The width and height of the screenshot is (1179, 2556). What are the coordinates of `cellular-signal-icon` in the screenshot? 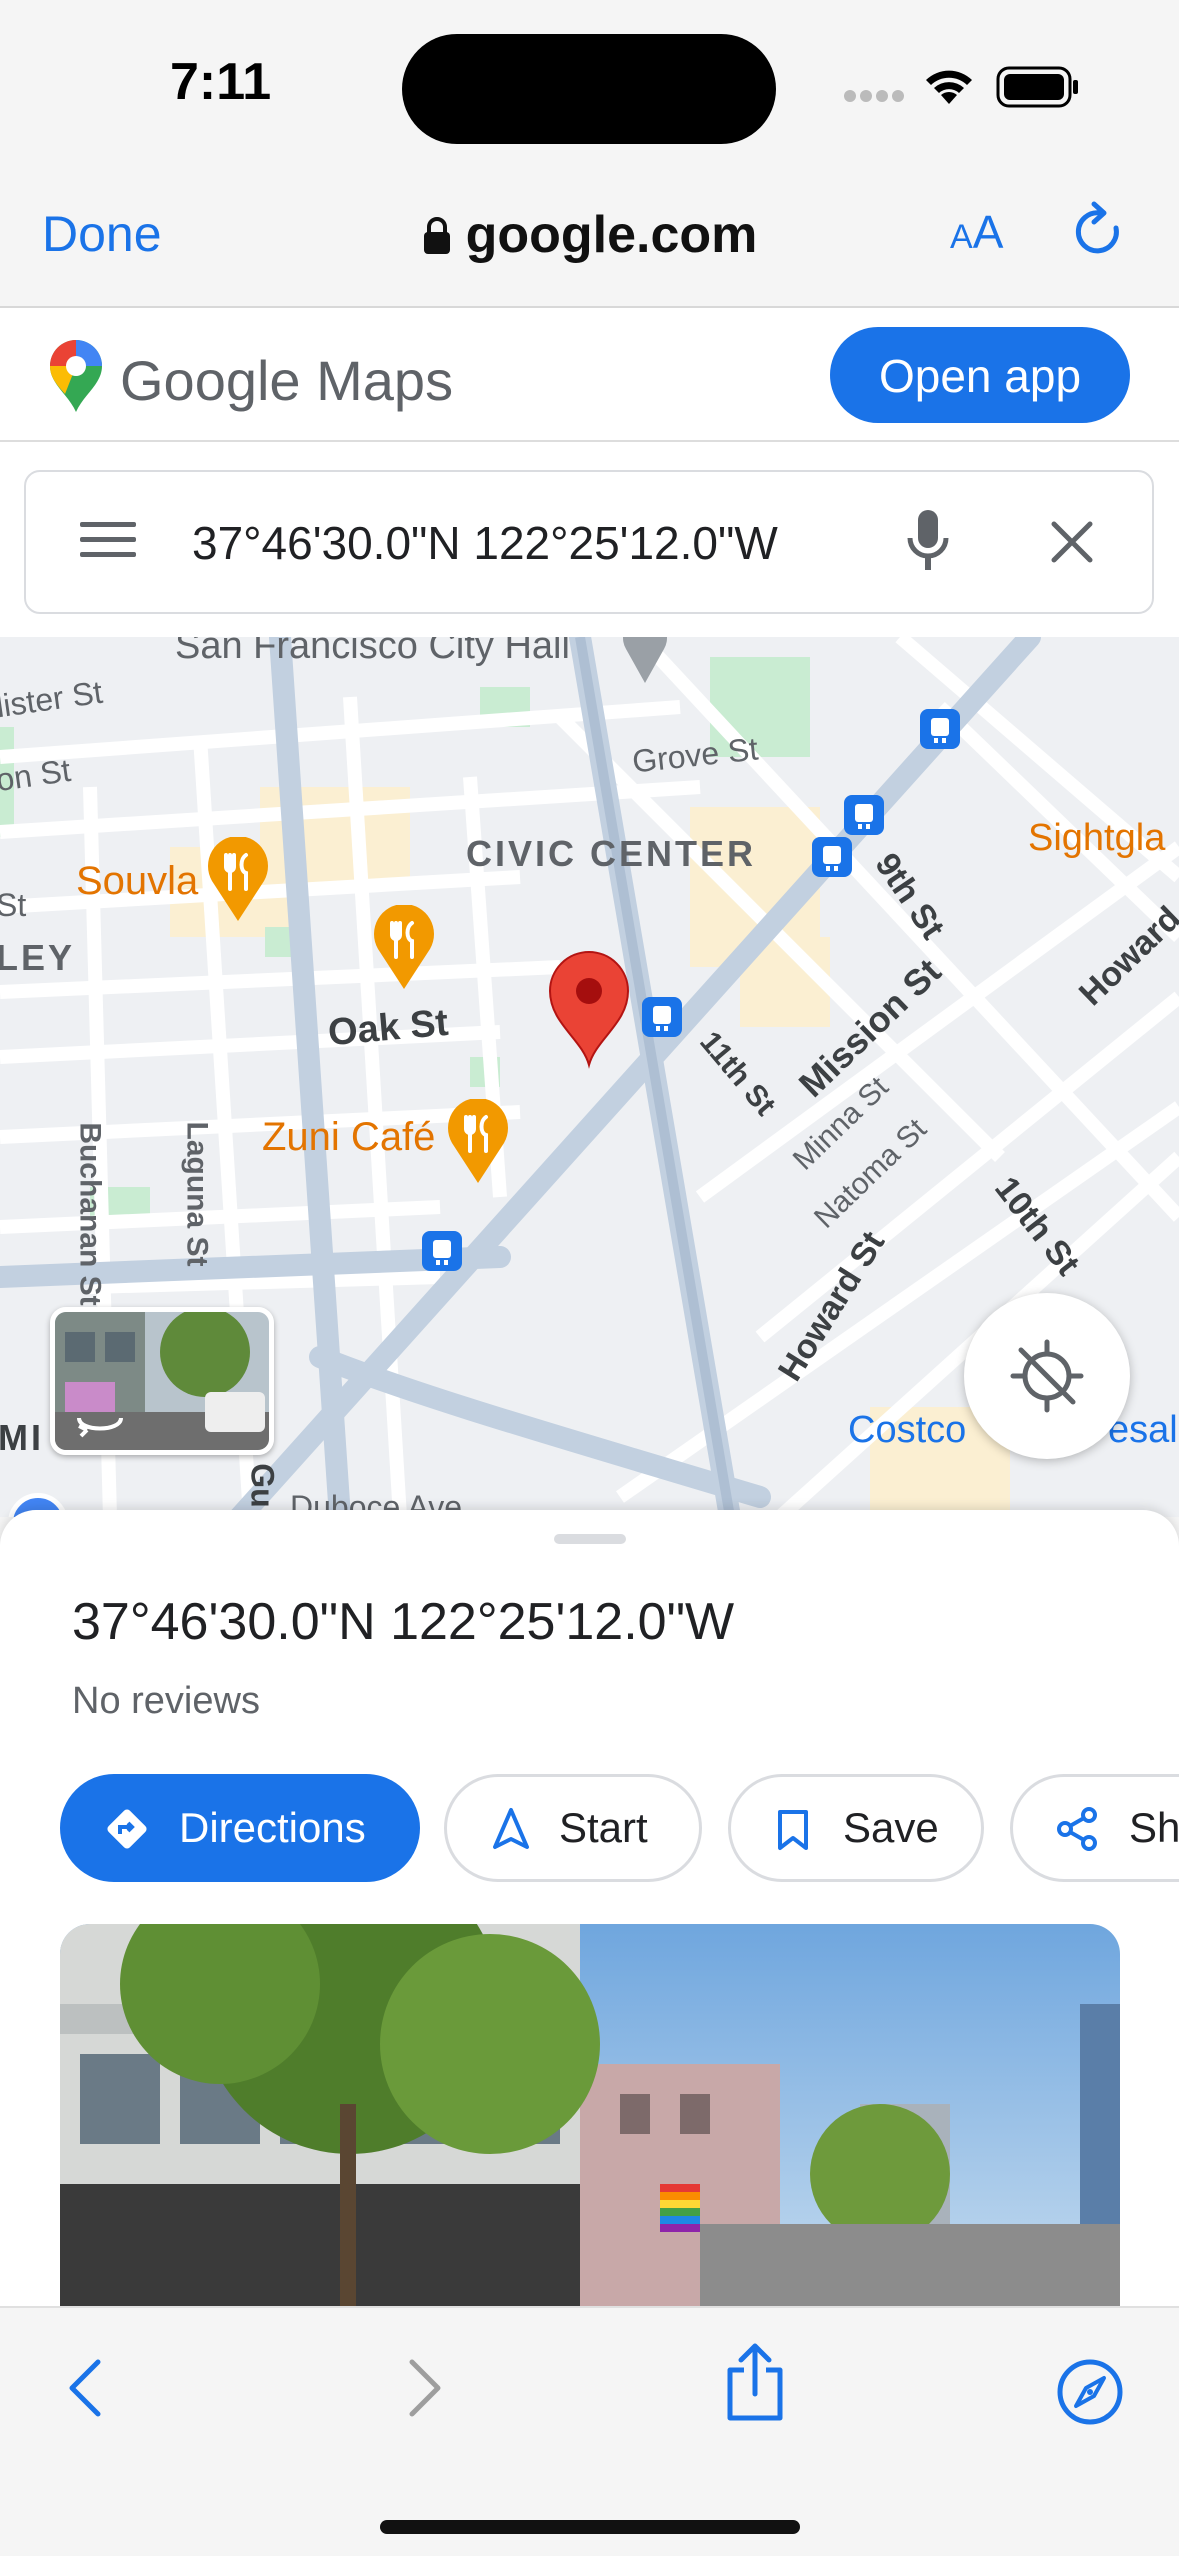 It's located at (874, 96).